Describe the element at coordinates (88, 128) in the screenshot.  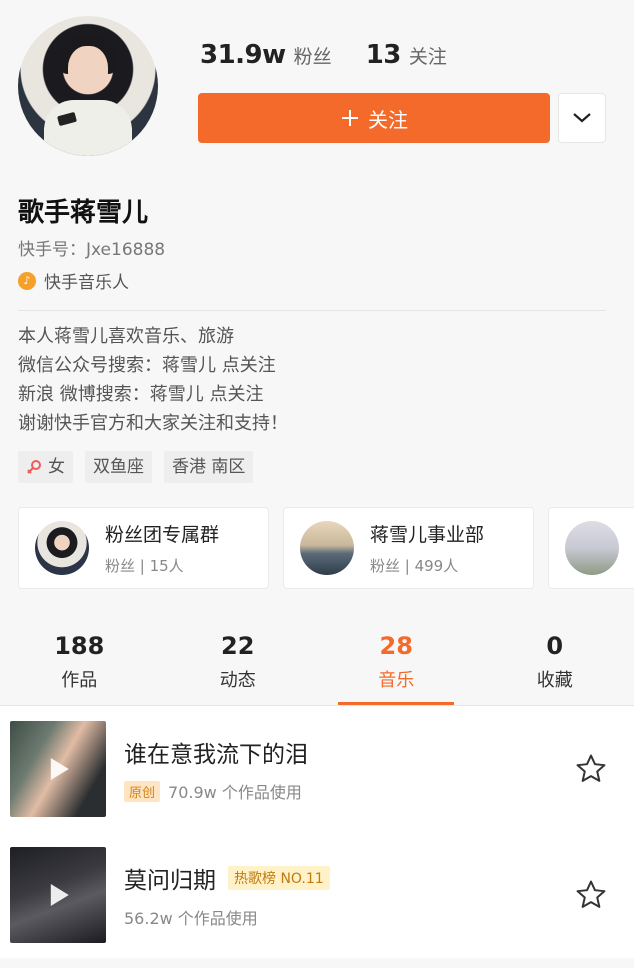
I see `avatar-figure-body` at that location.